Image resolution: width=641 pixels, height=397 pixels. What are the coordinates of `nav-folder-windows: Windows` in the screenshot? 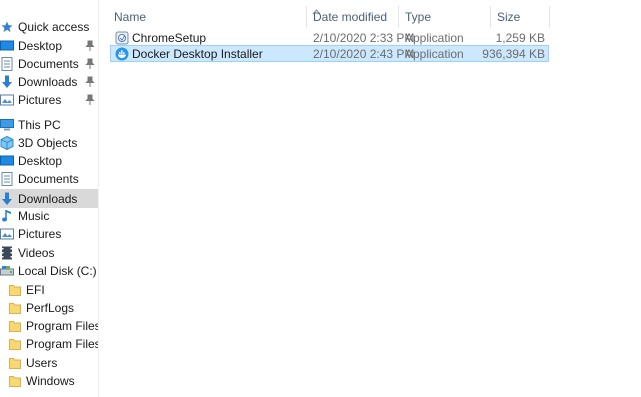 It's located at (53, 381).